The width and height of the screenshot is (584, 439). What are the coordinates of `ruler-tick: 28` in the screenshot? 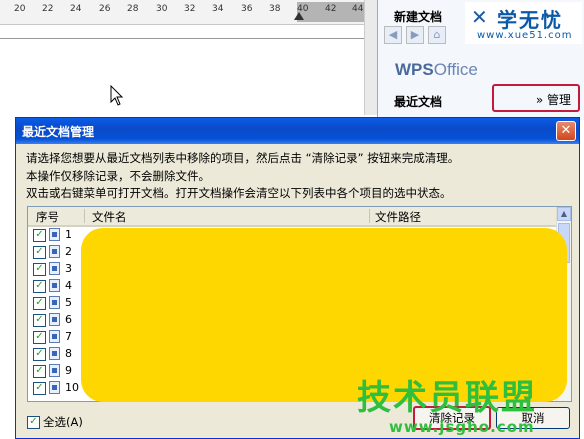 It's located at (133, 9).